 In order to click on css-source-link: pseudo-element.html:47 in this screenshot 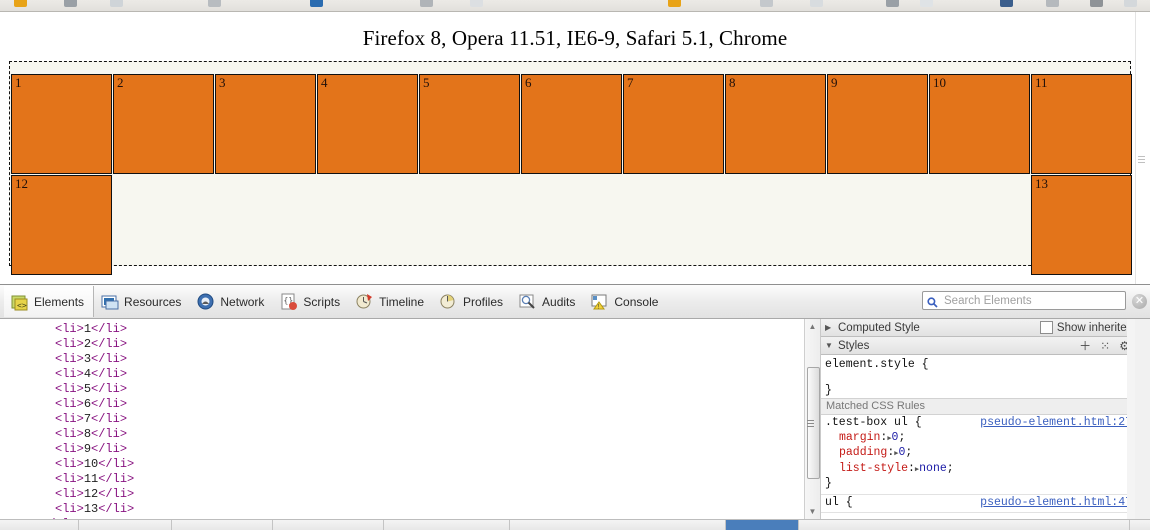, I will do `click(1056, 503)`.